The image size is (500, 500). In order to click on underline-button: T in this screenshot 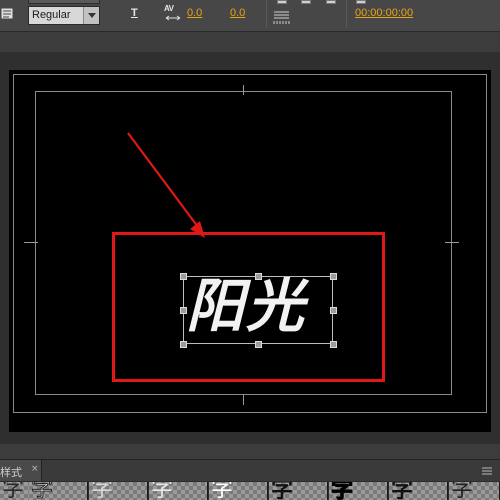, I will do `click(138, 15)`.